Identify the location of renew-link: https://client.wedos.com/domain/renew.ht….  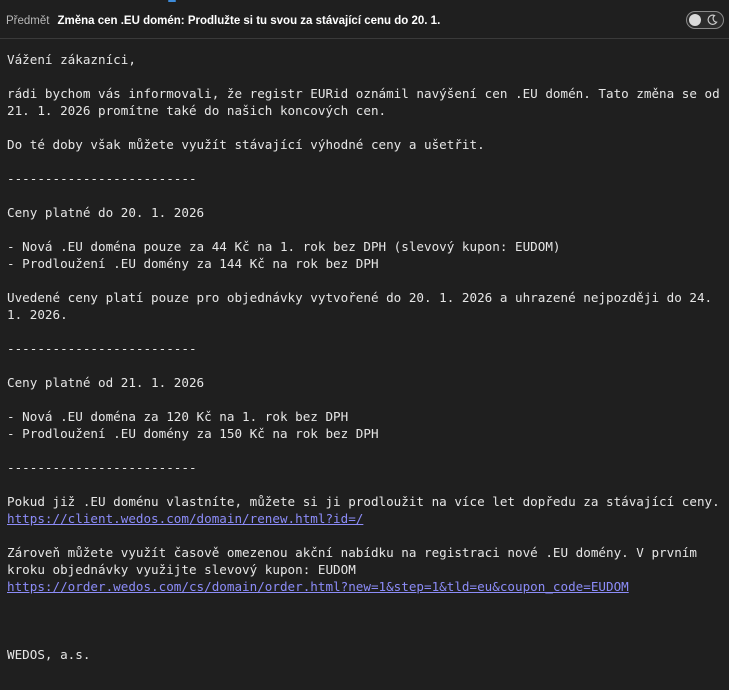
(185, 518).